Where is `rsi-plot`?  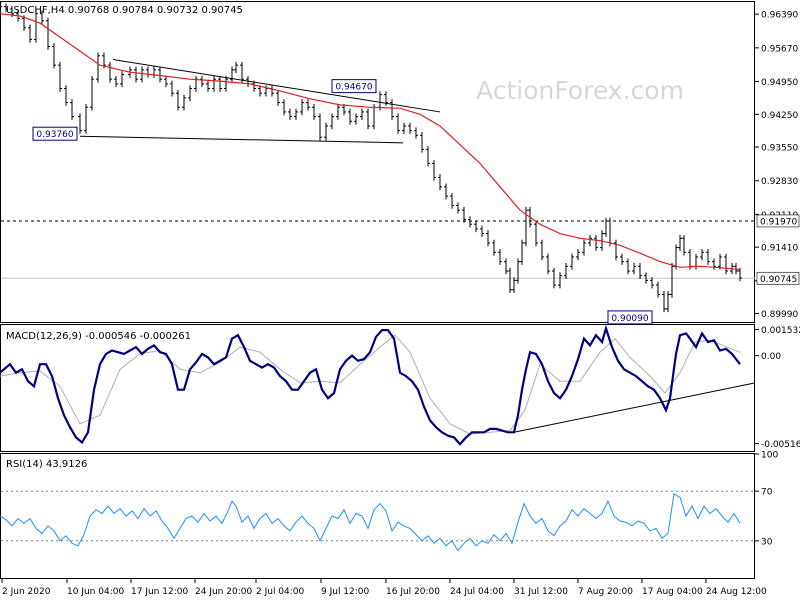 rsi-plot is located at coordinates (377, 521).